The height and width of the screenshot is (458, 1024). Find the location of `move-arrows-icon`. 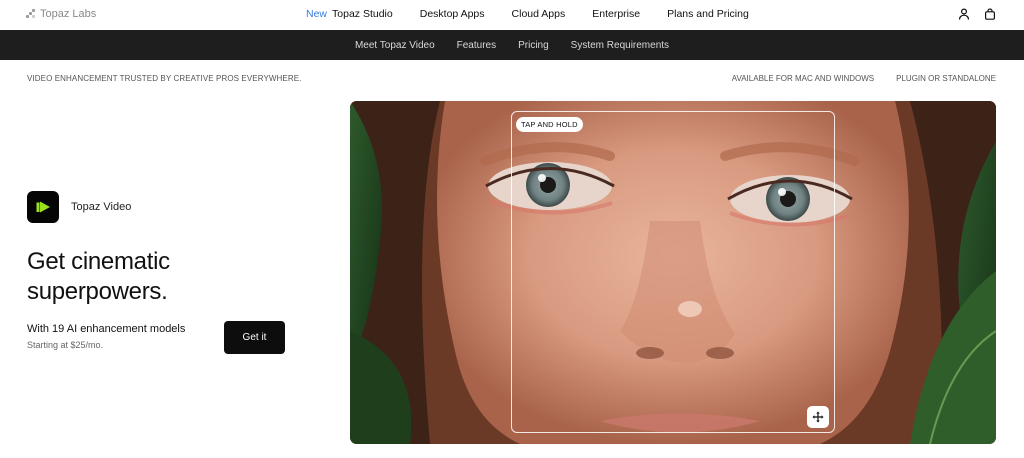

move-arrows-icon is located at coordinates (818, 417).